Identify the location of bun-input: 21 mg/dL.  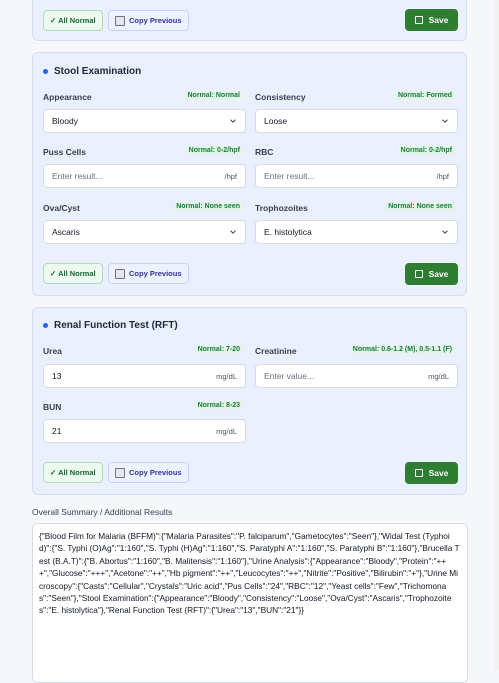
(144, 431).